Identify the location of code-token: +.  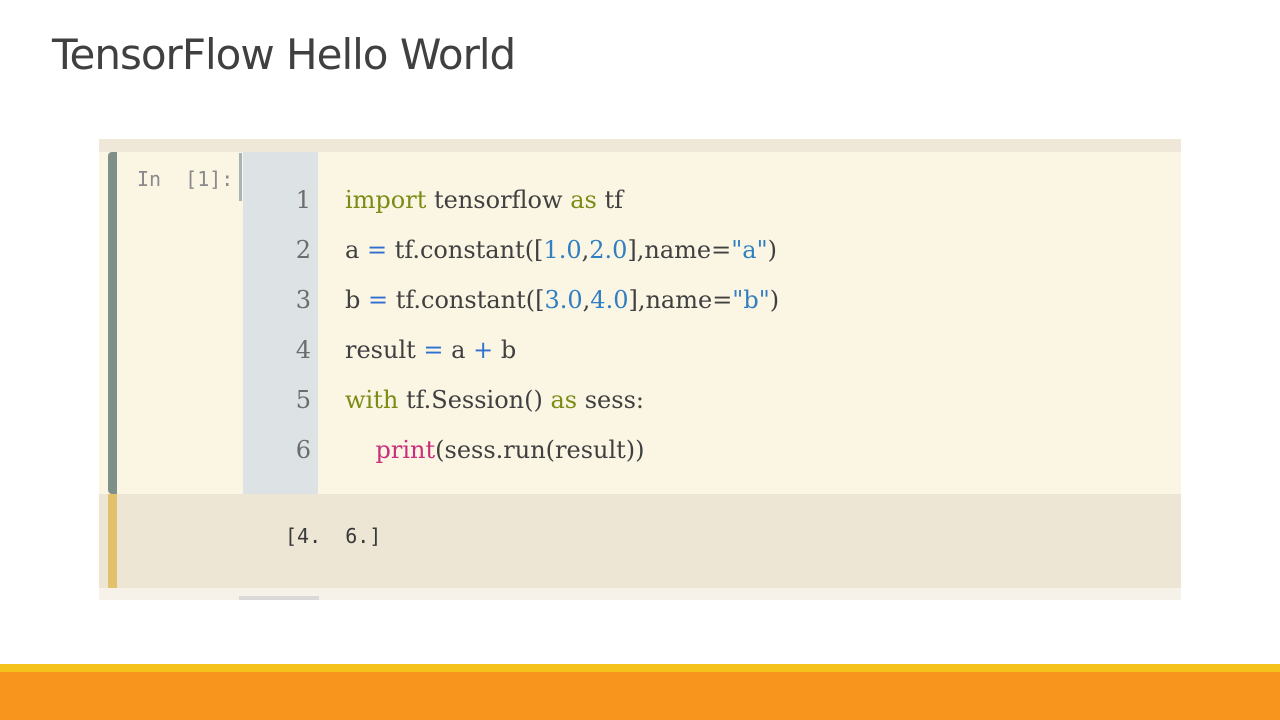
(483, 350).